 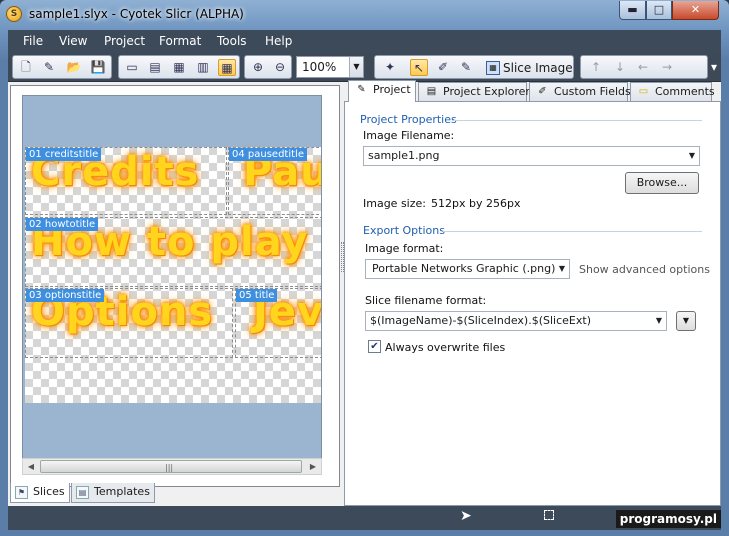 What do you see at coordinates (33, 41) in the screenshot?
I see `menu-file: File` at bounding box center [33, 41].